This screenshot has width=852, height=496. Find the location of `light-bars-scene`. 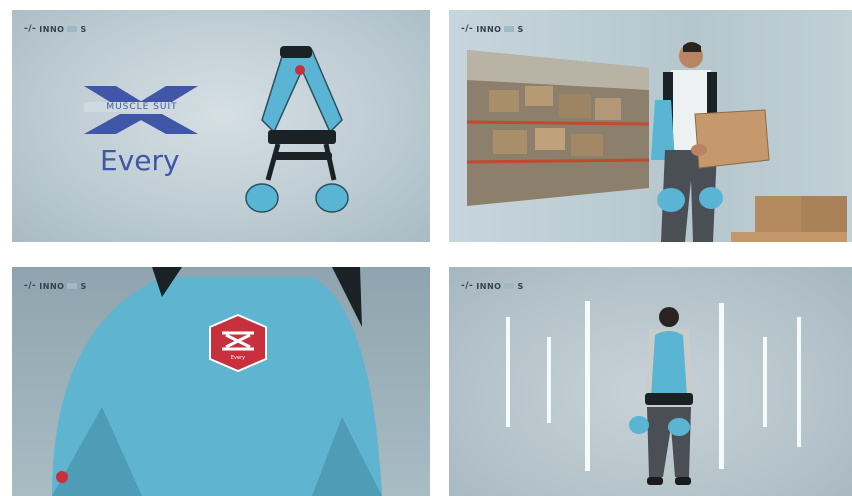

light-bars-scene is located at coordinates (653, 393).